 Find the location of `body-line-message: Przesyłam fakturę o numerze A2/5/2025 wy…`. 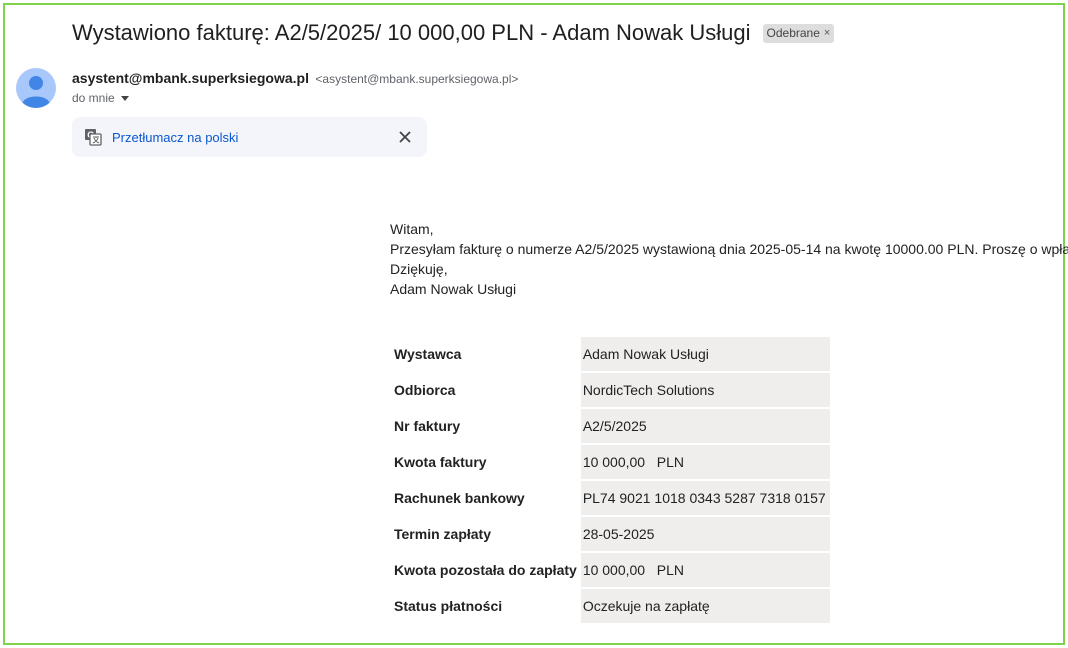

body-line-message: Przesyłam fakturę o numerze A2/5/2025 wy… is located at coordinates (729, 249).